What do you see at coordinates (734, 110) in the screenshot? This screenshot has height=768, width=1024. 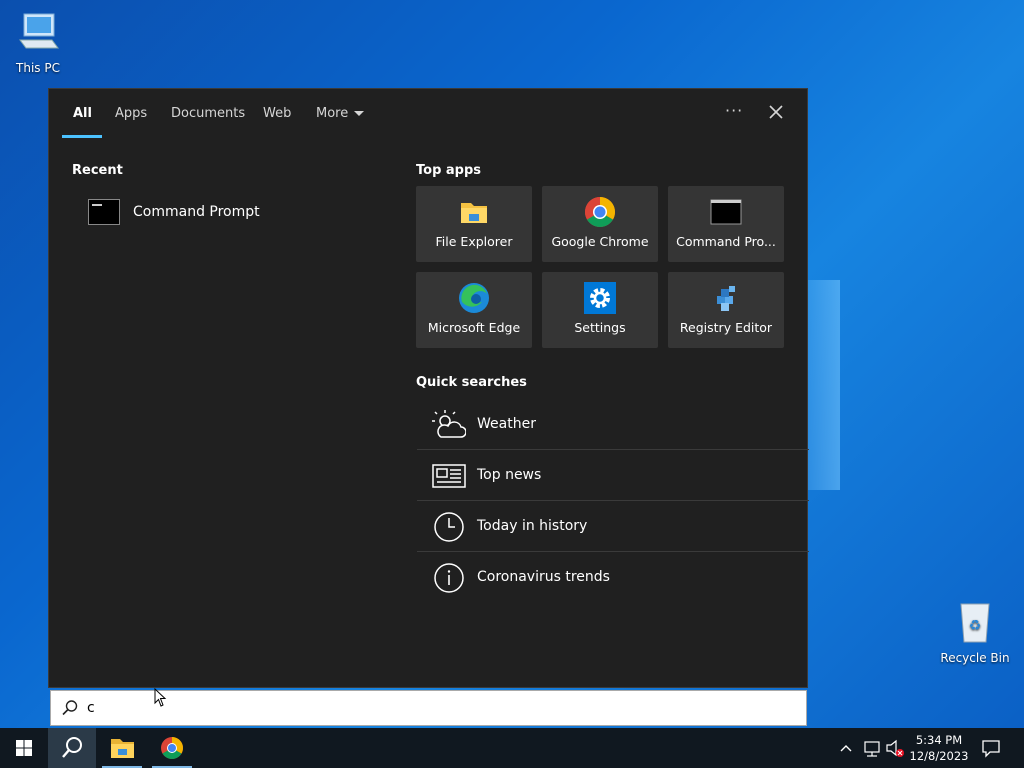 I see `more-options-button: ···` at bounding box center [734, 110].